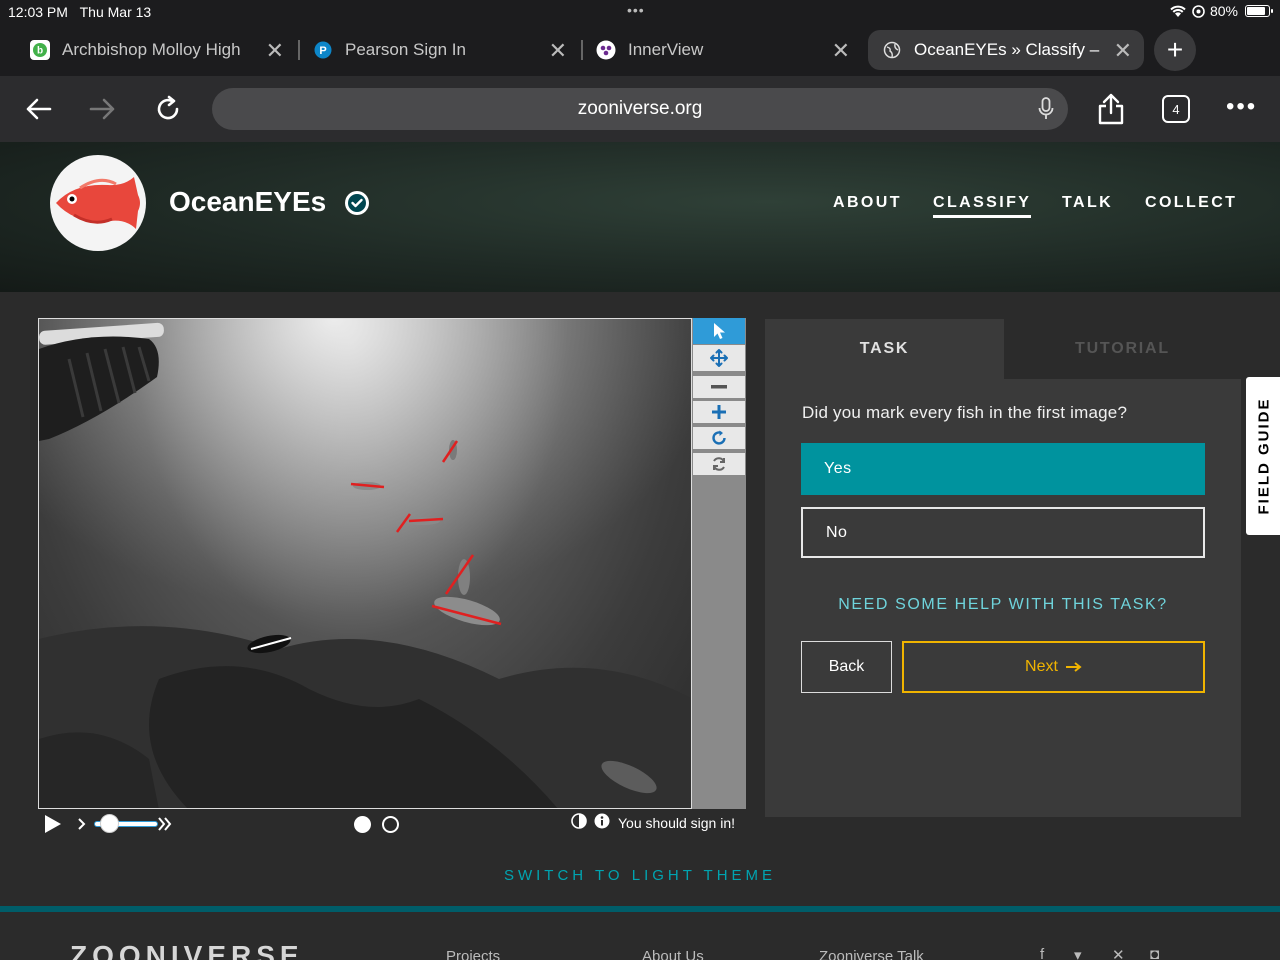 This screenshot has height=960, width=1280. I want to click on reload-button, so click(168, 109).